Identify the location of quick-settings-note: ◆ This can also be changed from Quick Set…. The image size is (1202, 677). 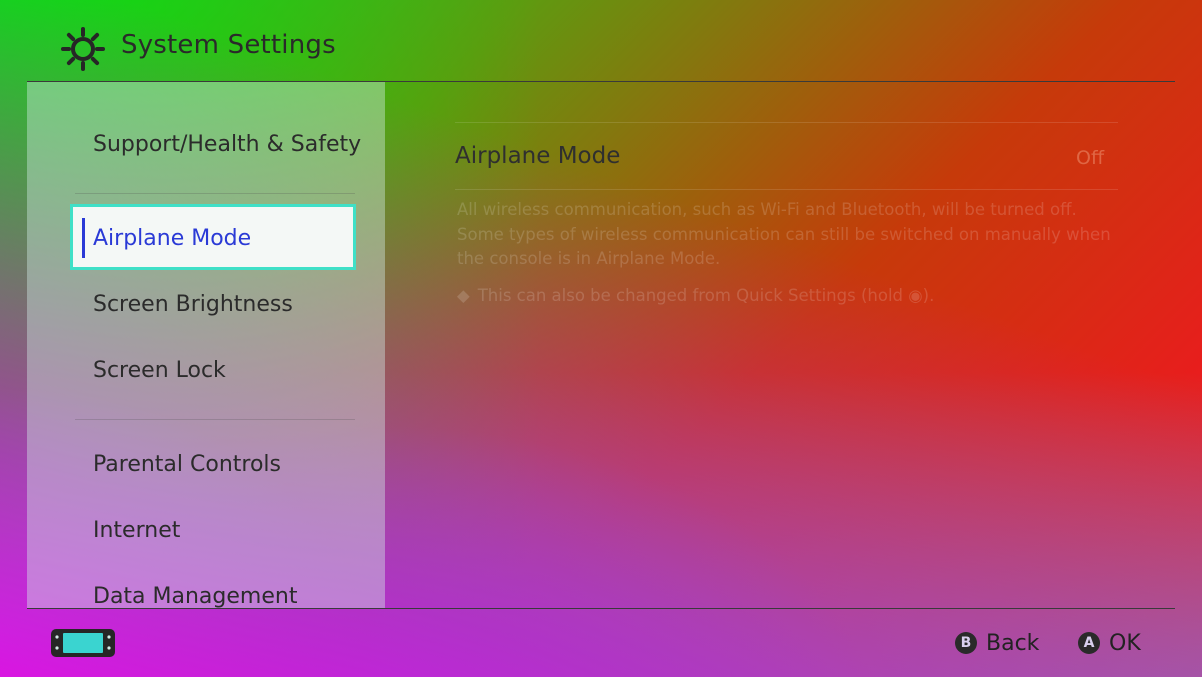
(695, 295).